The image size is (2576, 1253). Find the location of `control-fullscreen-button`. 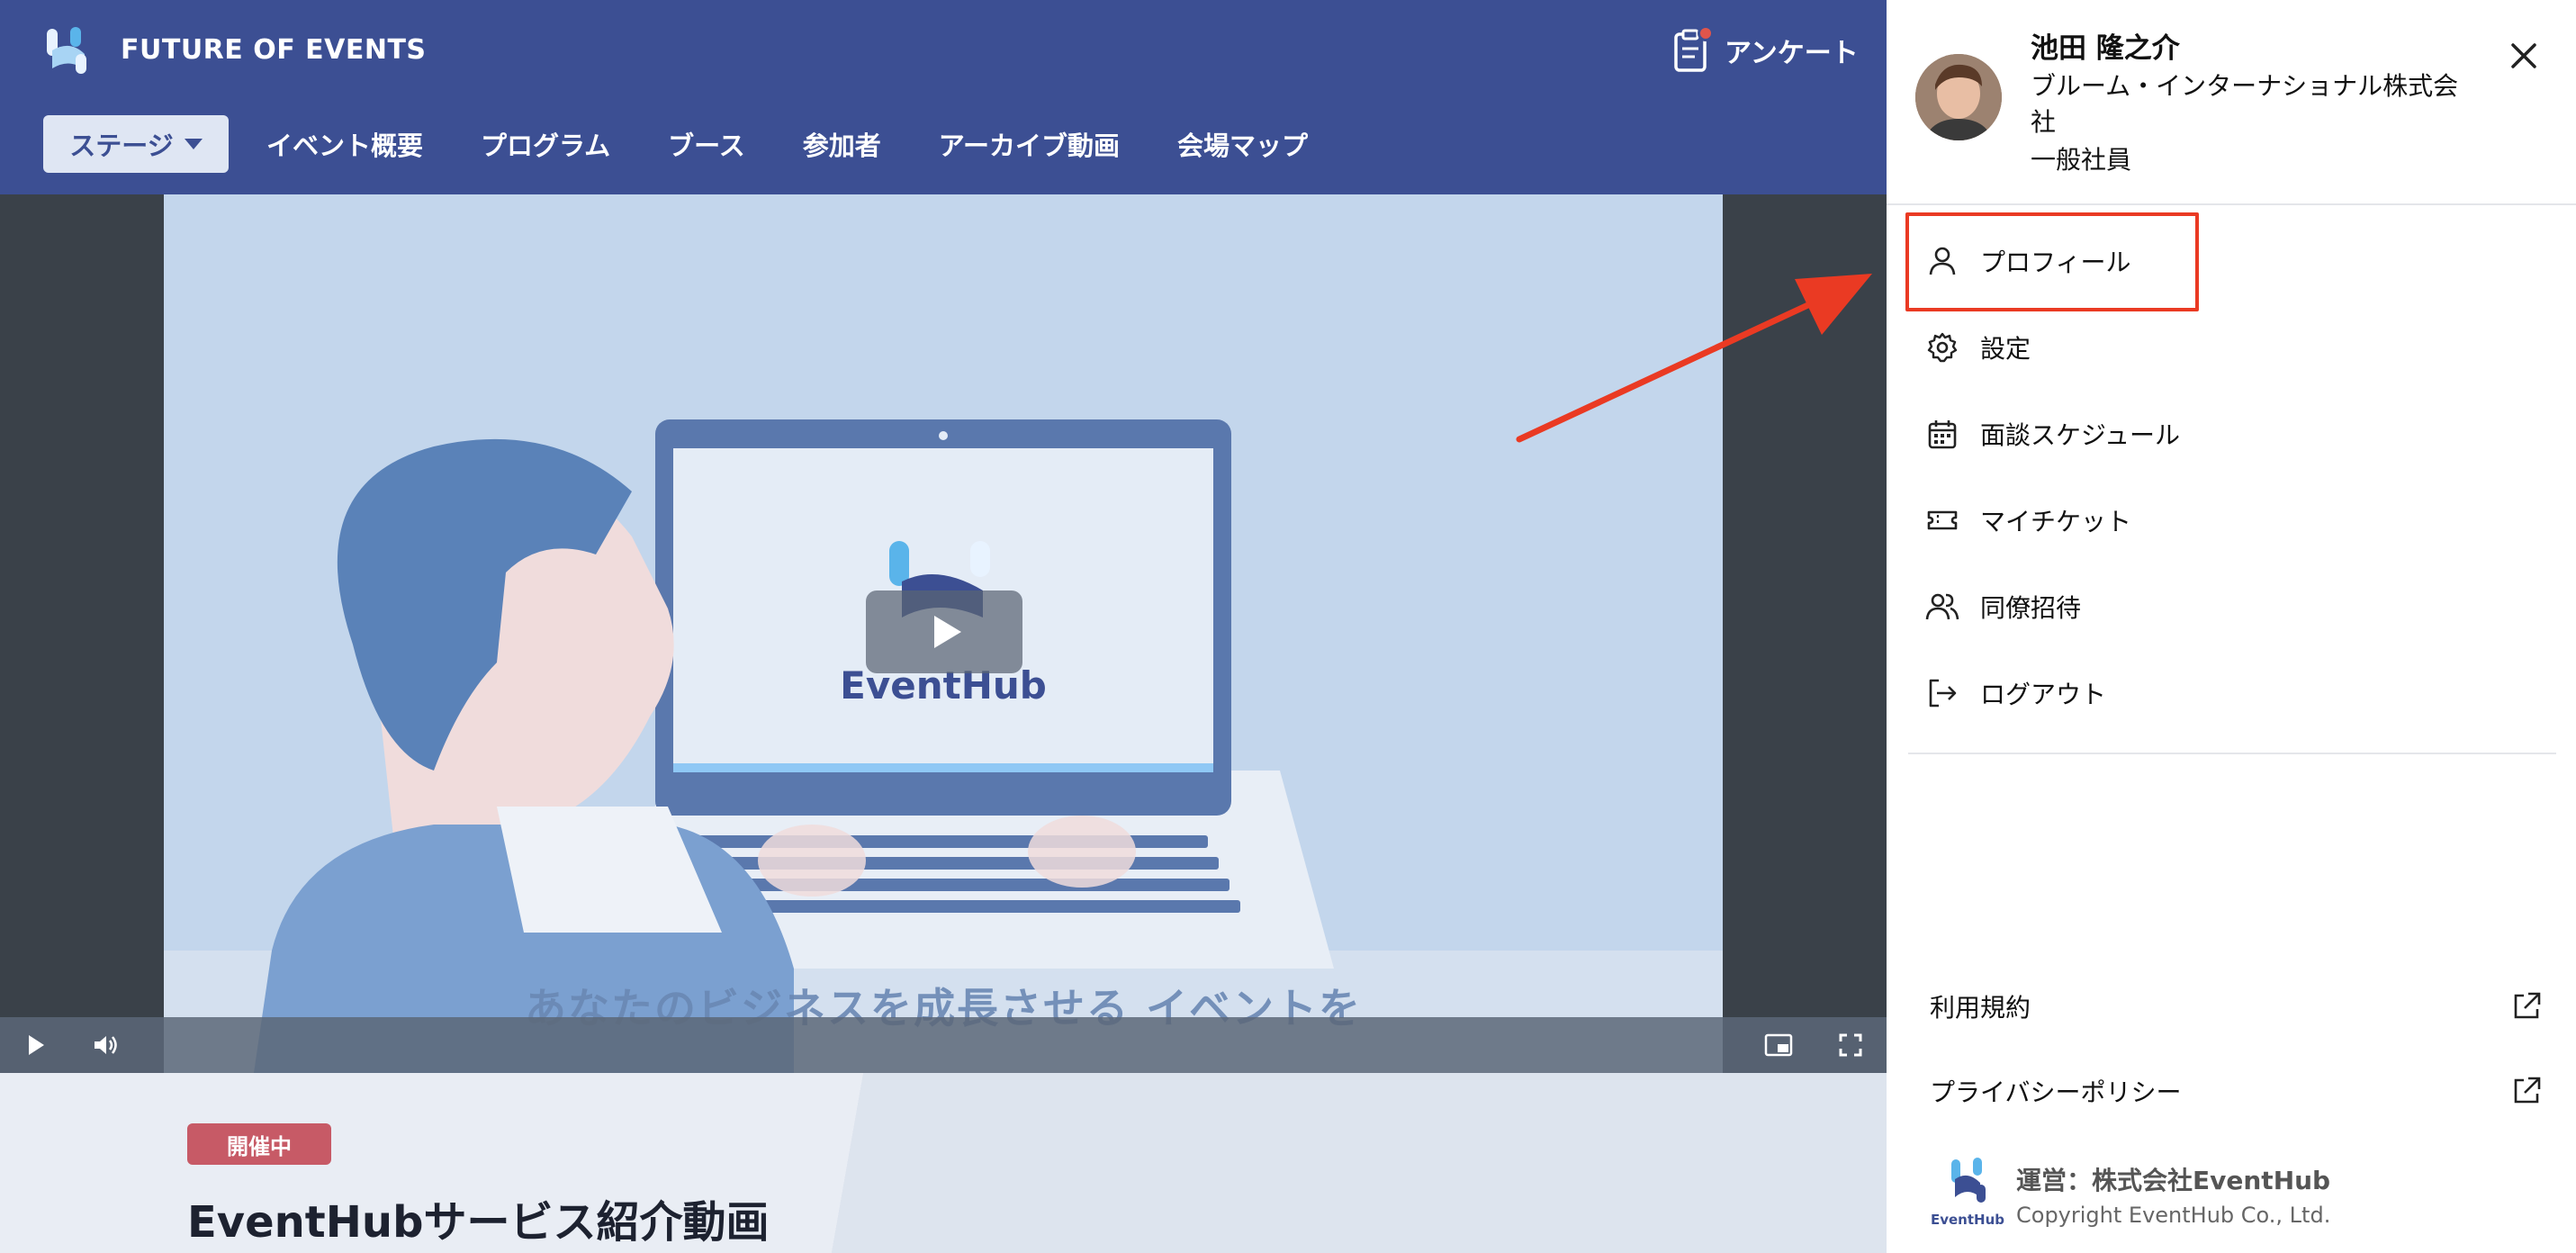

control-fullscreen-button is located at coordinates (1850, 1045).